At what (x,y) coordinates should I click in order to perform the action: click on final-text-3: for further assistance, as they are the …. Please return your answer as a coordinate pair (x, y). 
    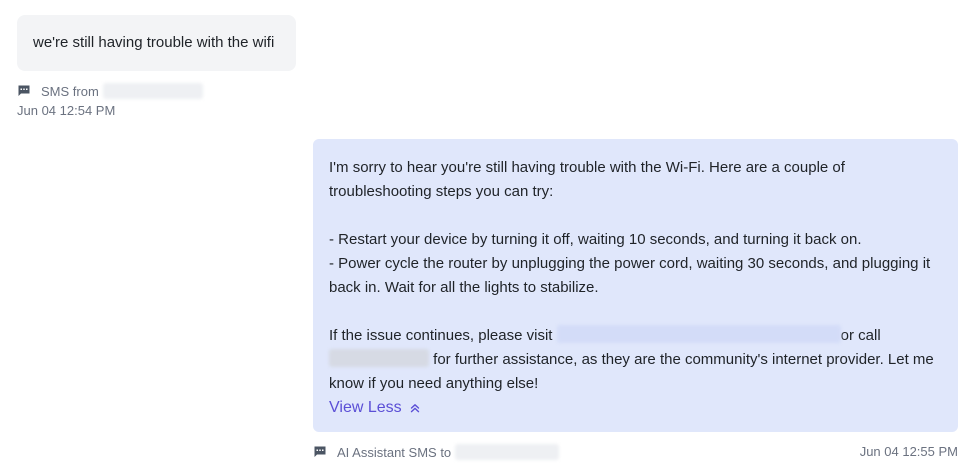
    Looking at the image, I should click on (683, 359).